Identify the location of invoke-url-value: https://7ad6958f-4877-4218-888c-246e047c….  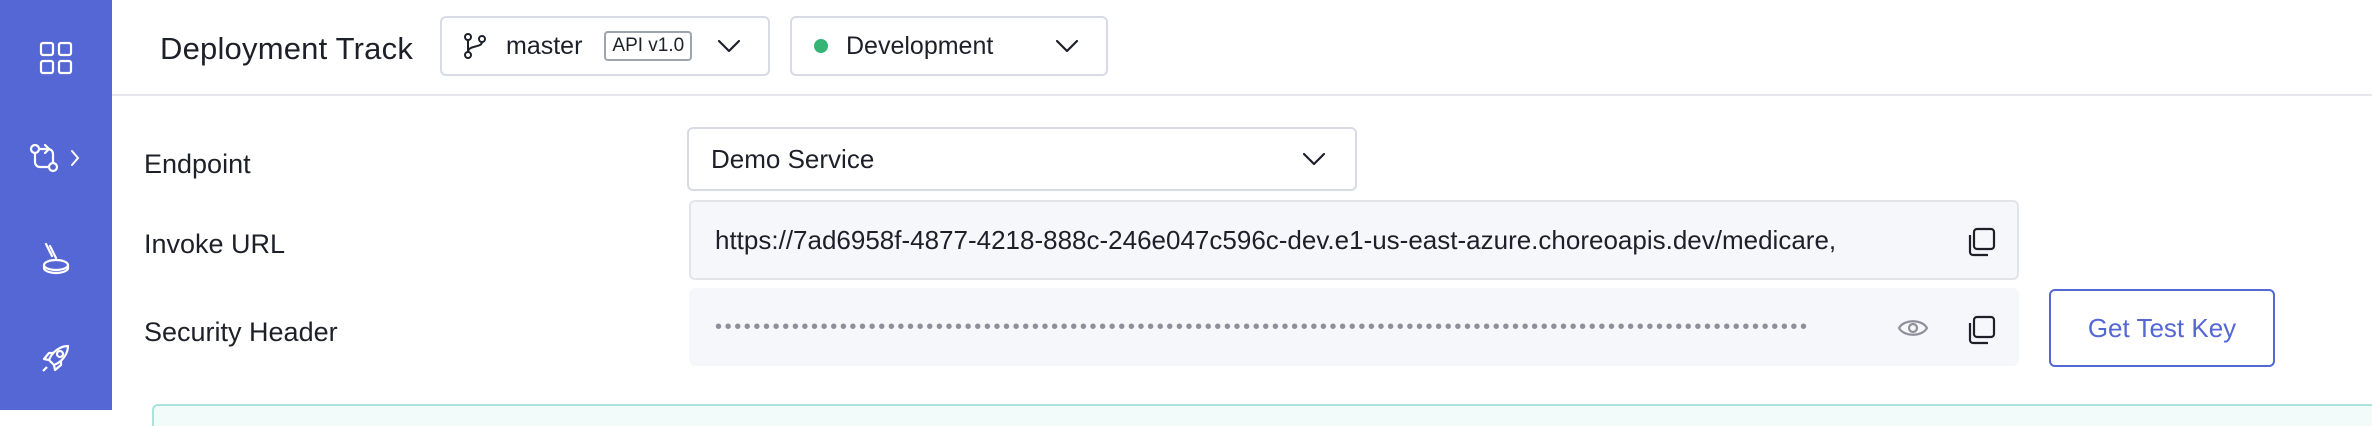
(1325, 240).